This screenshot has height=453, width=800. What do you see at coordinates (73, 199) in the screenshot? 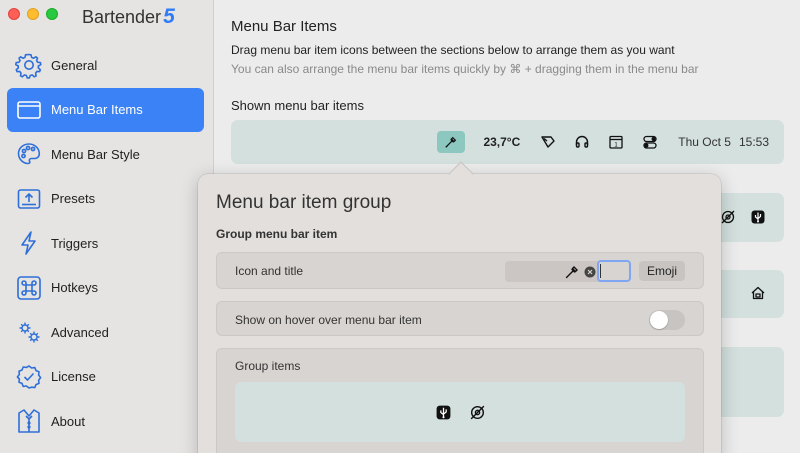
I see `sidebar-item-label: Presets` at bounding box center [73, 199].